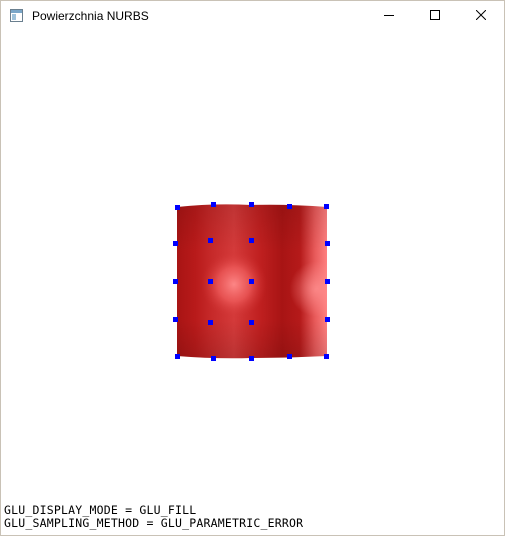  What do you see at coordinates (16, 15) in the screenshot?
I see `app-window-icon` at bounding box center [16, 15].